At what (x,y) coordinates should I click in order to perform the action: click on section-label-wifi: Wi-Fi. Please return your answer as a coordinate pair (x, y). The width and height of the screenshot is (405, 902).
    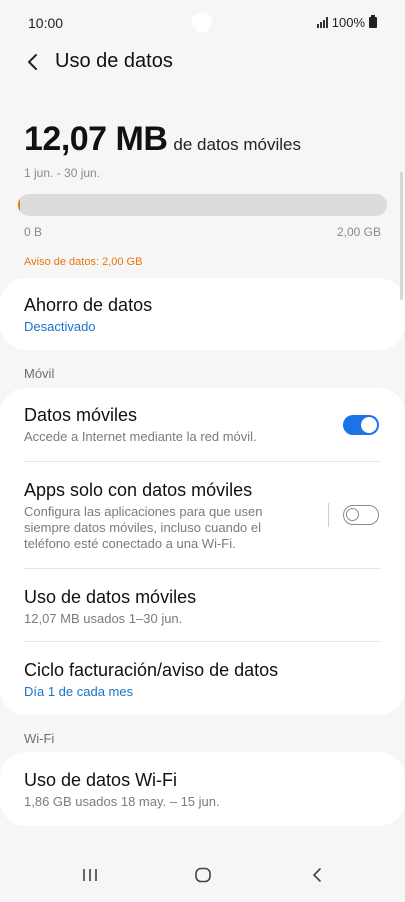
    Looking at the image, I should click on (39, 738).